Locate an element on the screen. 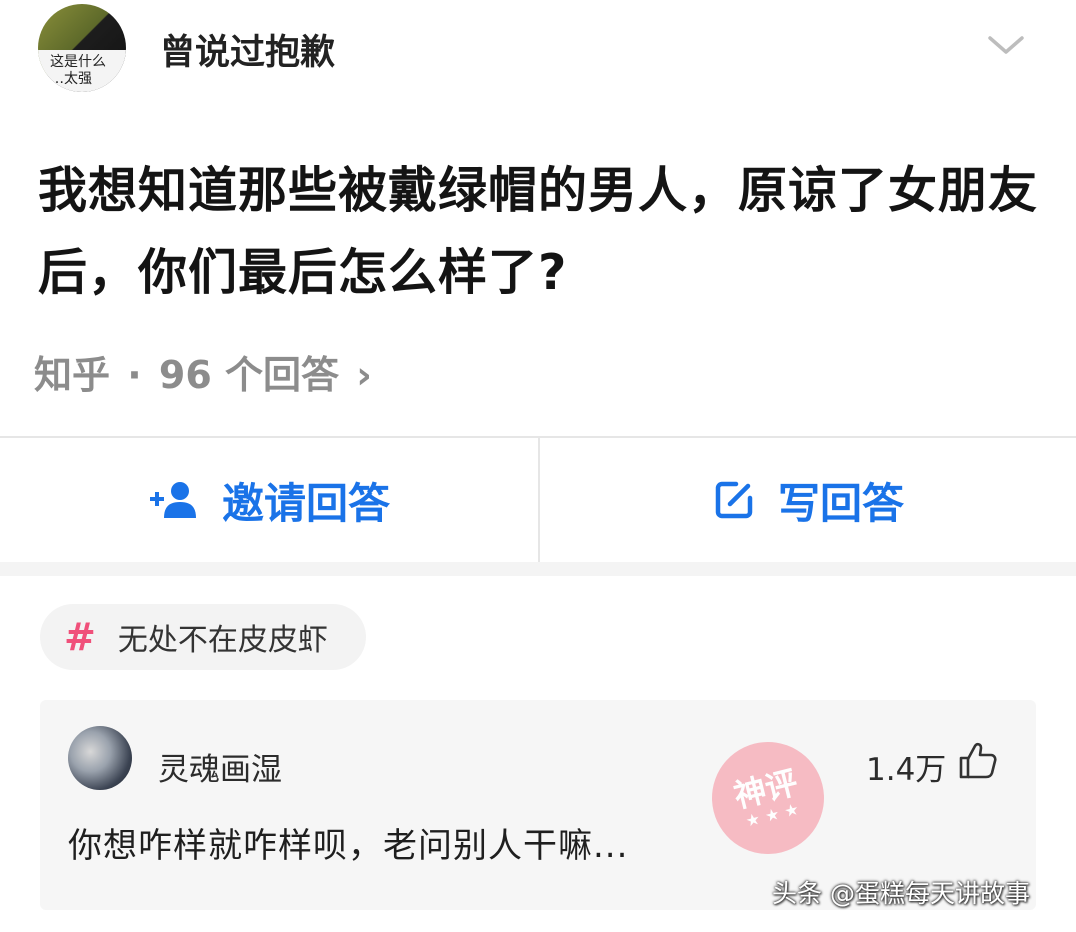  write-answer-label: 写回答 is located at coordinates (840, 503).